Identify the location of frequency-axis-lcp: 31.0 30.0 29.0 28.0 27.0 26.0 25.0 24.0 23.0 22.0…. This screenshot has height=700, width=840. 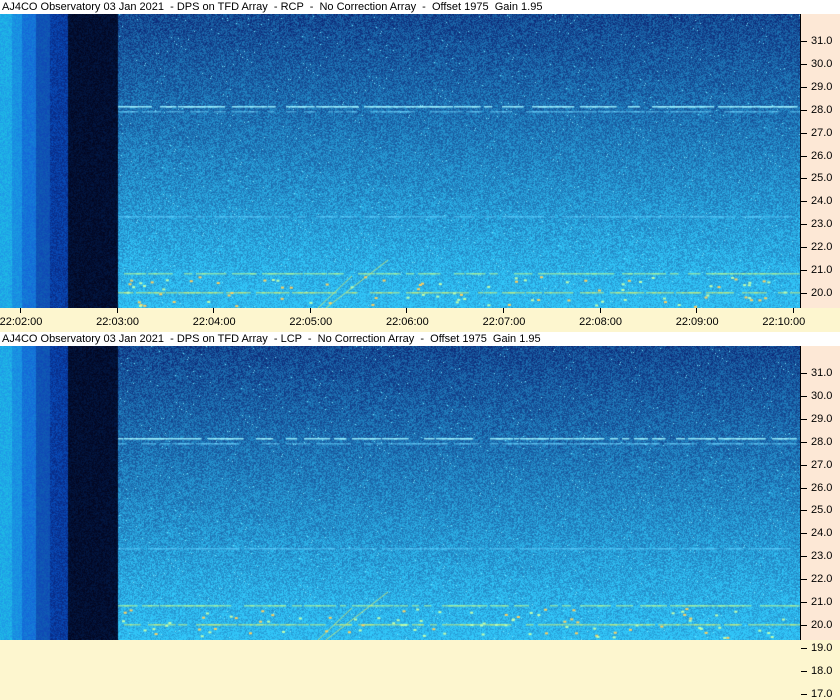
(820, 523).